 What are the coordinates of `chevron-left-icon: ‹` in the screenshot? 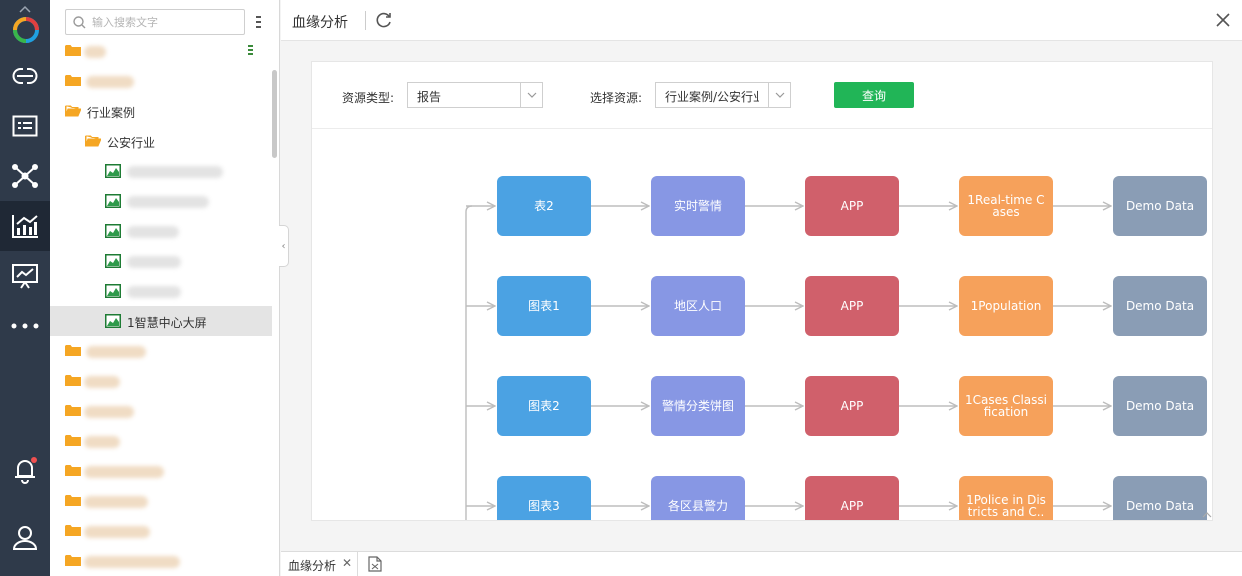 It's located at (283, 246).